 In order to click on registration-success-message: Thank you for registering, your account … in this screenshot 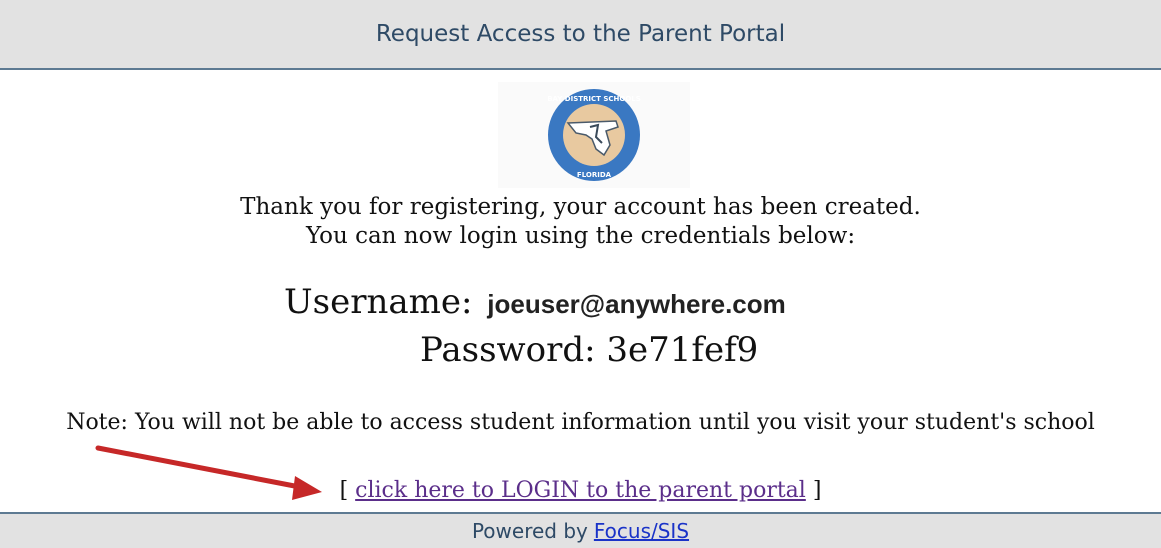, I will do `click(580, 207)`.